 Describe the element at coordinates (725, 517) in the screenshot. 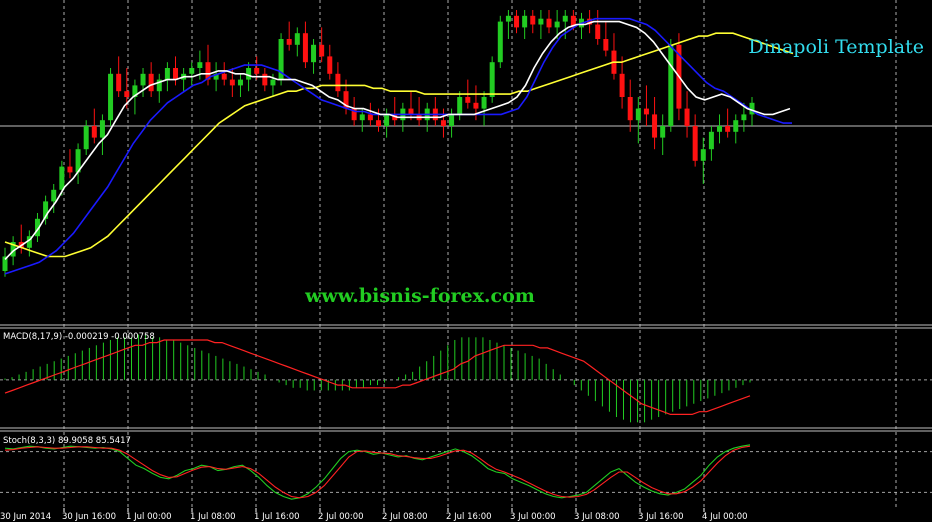

I see `x-tick-label: 4 Jul 00:00` at that location.